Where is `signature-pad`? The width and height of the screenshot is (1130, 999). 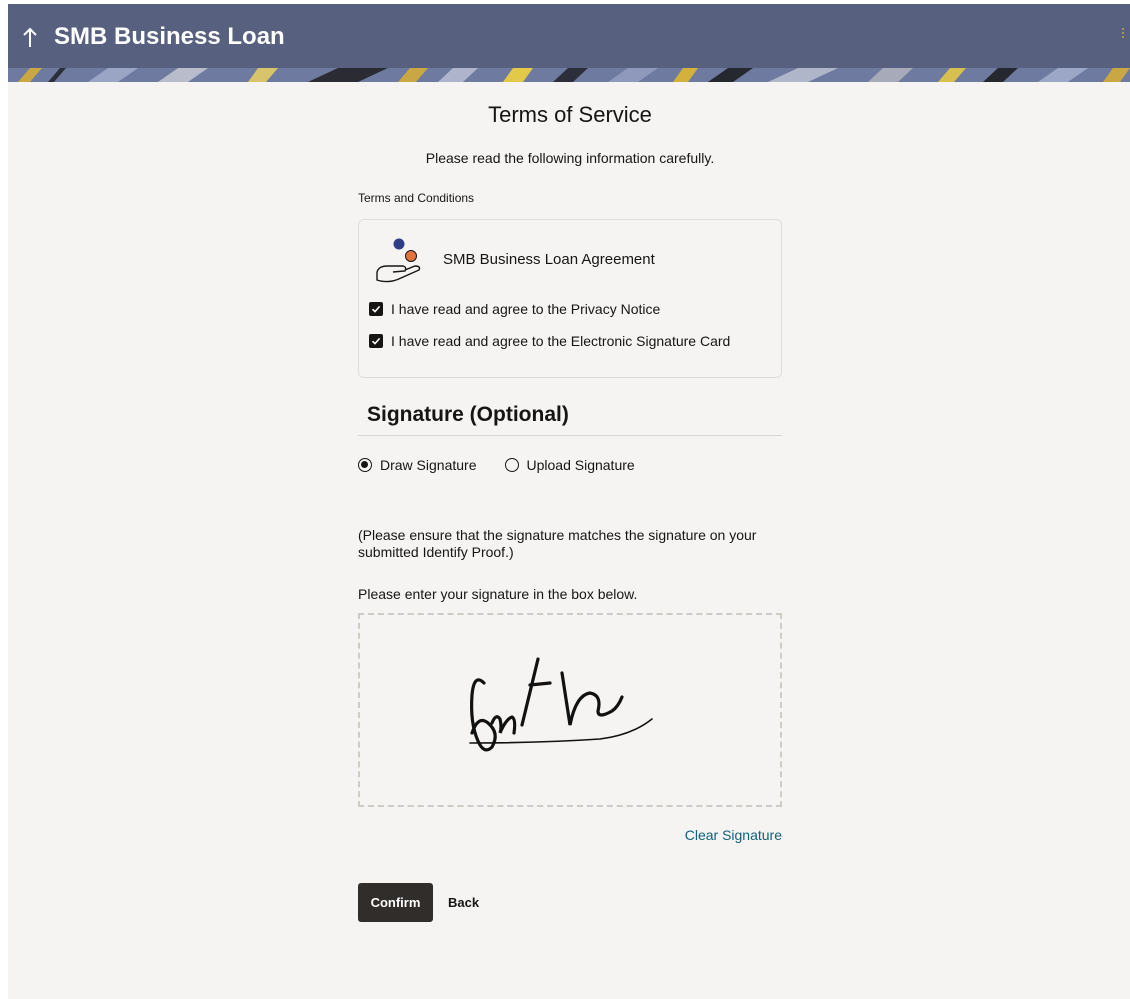 signature-pad is located at coordinates (570, 710).